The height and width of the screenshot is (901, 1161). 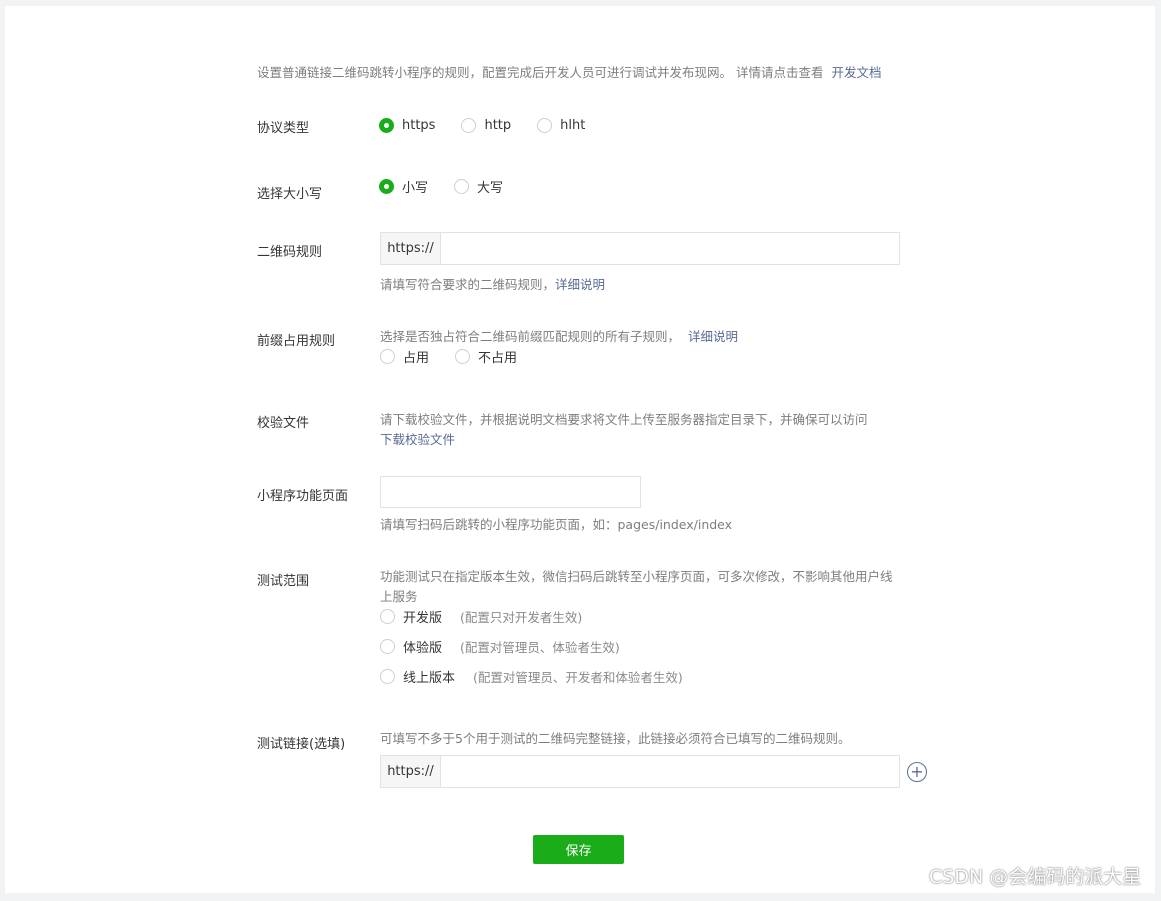 What do you see at coordinates (580, 284) in the screenshot?
I see `qr-rule-detail-link: 详细说明` at bounding box center [580, 284].